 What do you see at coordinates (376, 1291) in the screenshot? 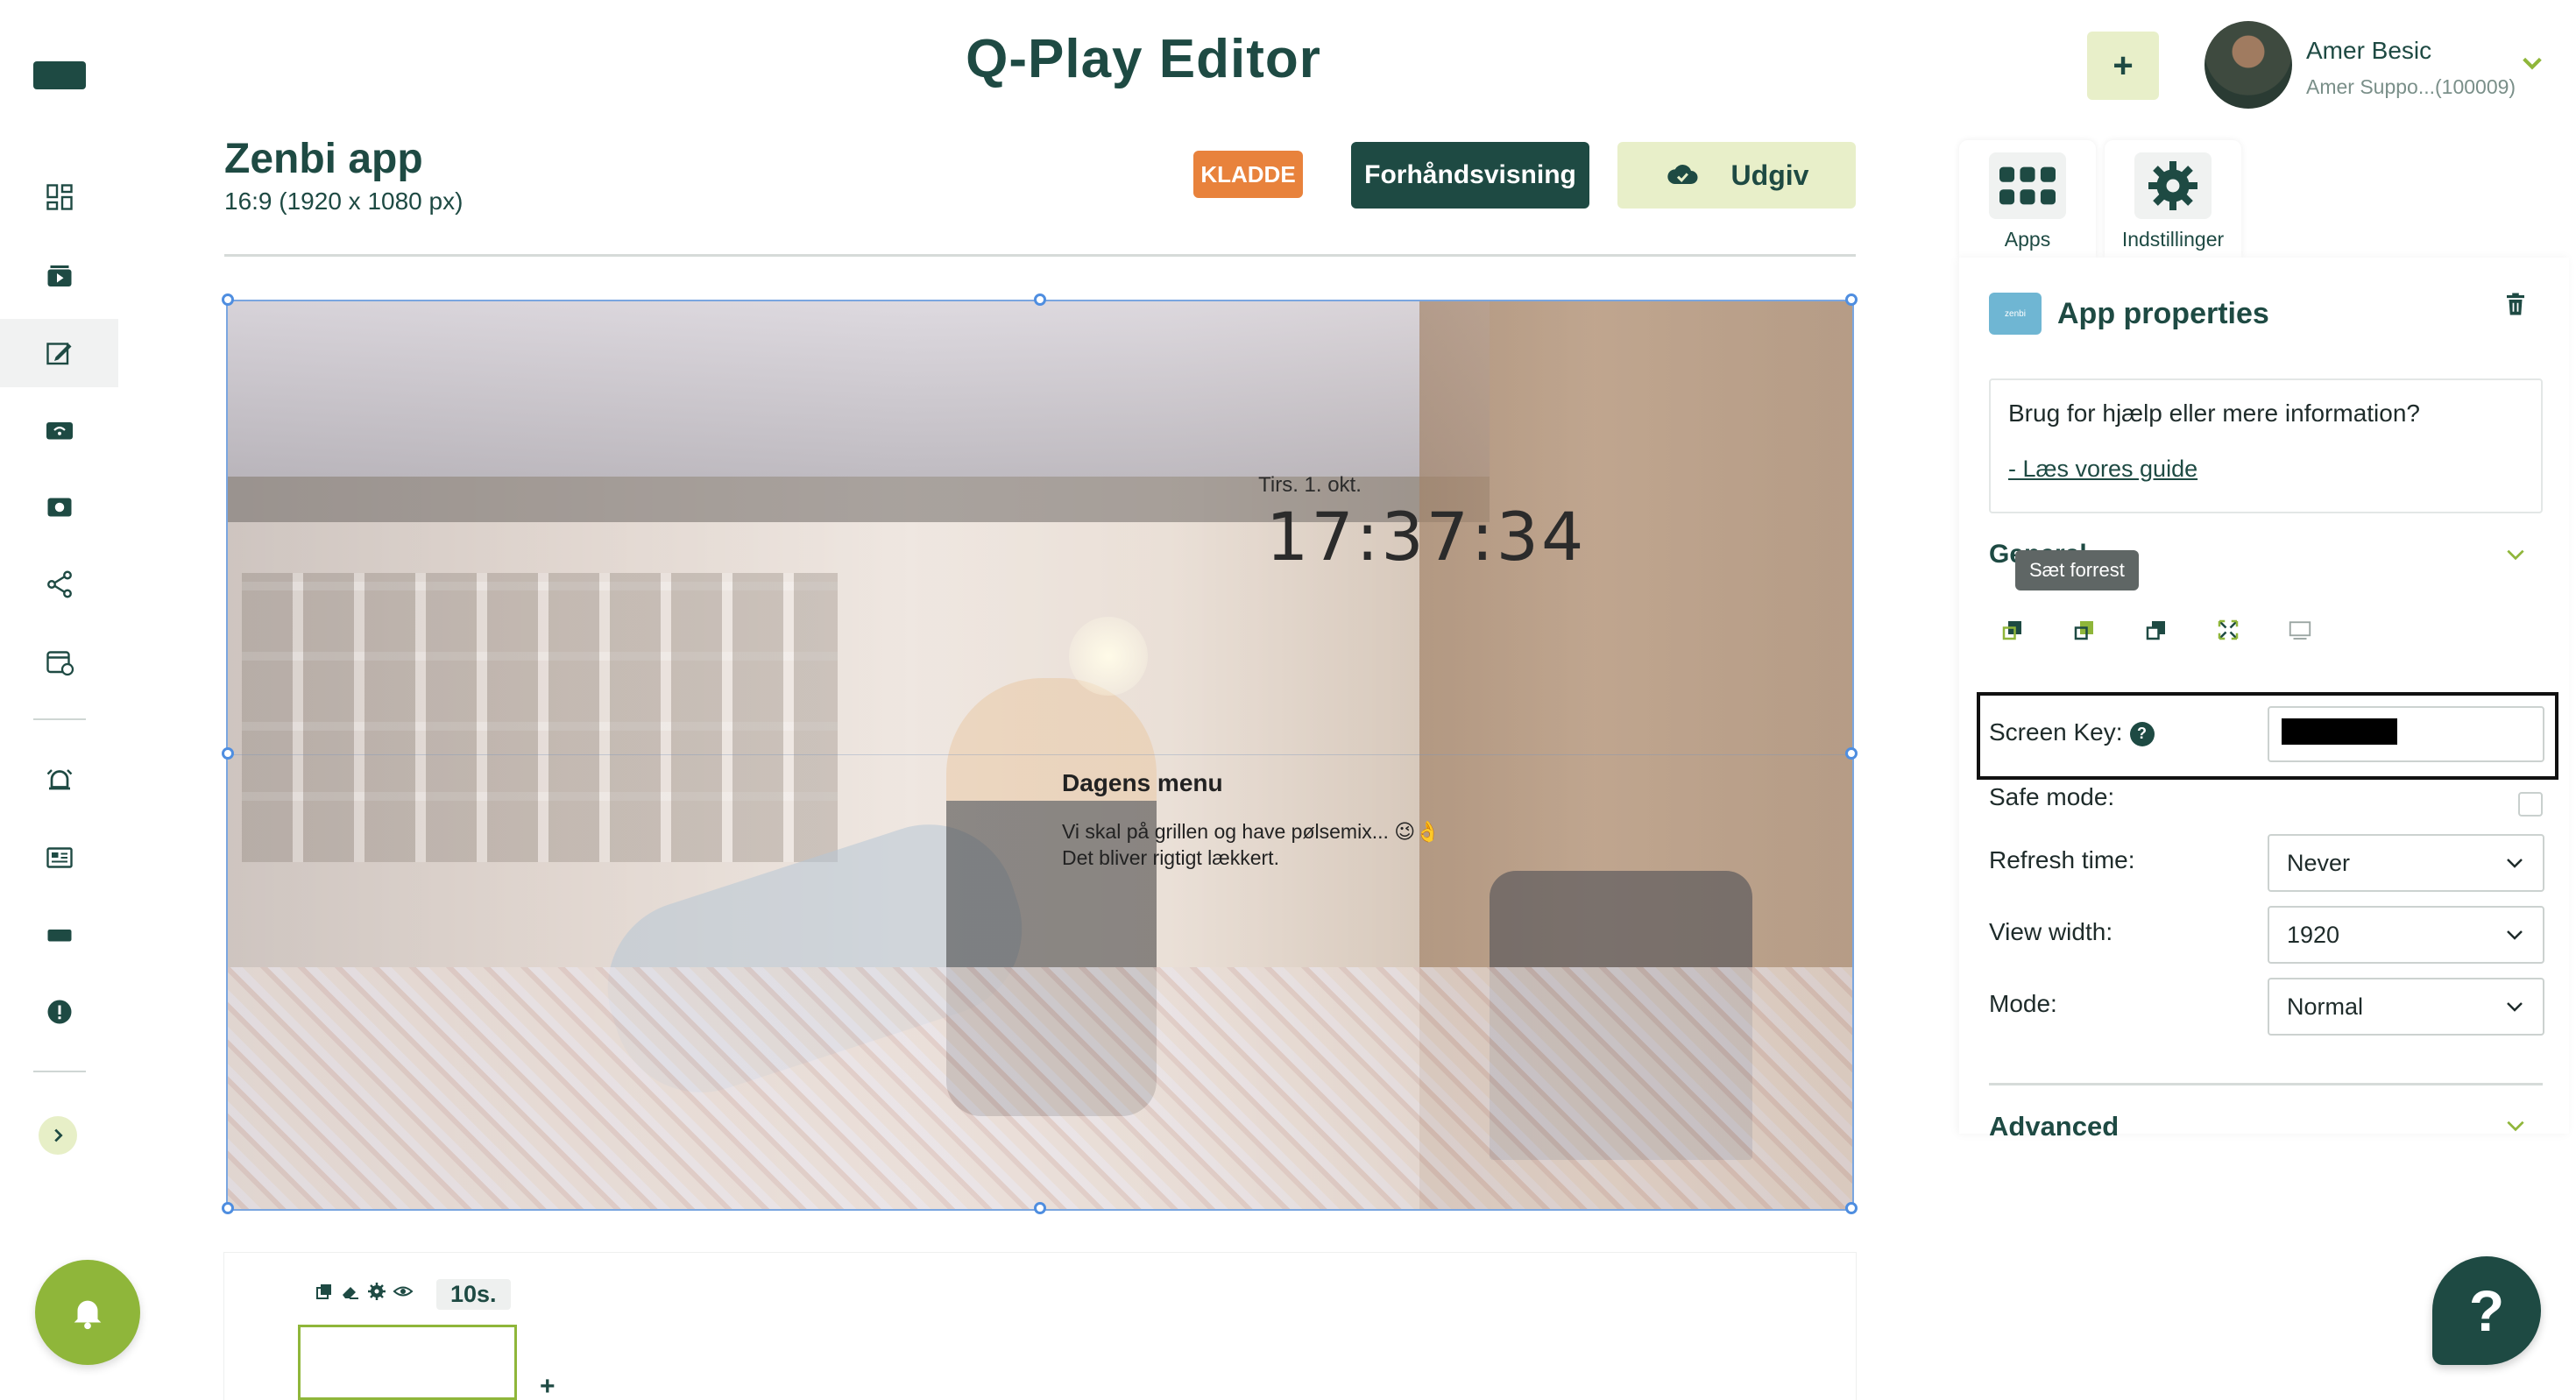
I see `gear-icon` at bounding box center [376, 1291].